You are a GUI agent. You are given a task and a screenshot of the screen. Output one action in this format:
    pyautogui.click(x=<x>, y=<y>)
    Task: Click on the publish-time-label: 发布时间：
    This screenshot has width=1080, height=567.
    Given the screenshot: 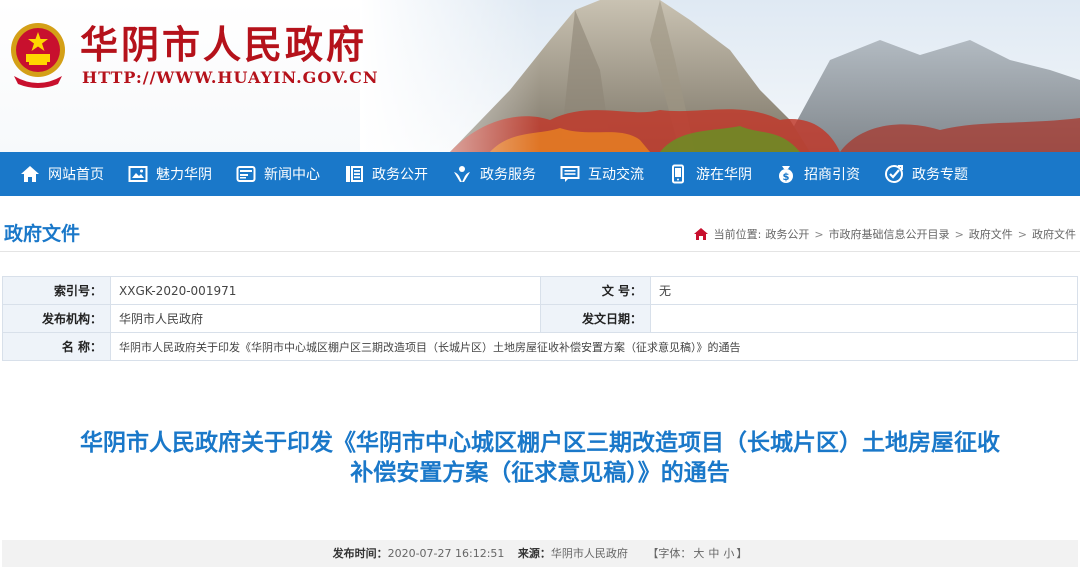 What is the action you would take?
    pyautogui.click(x=360, y=553)
    